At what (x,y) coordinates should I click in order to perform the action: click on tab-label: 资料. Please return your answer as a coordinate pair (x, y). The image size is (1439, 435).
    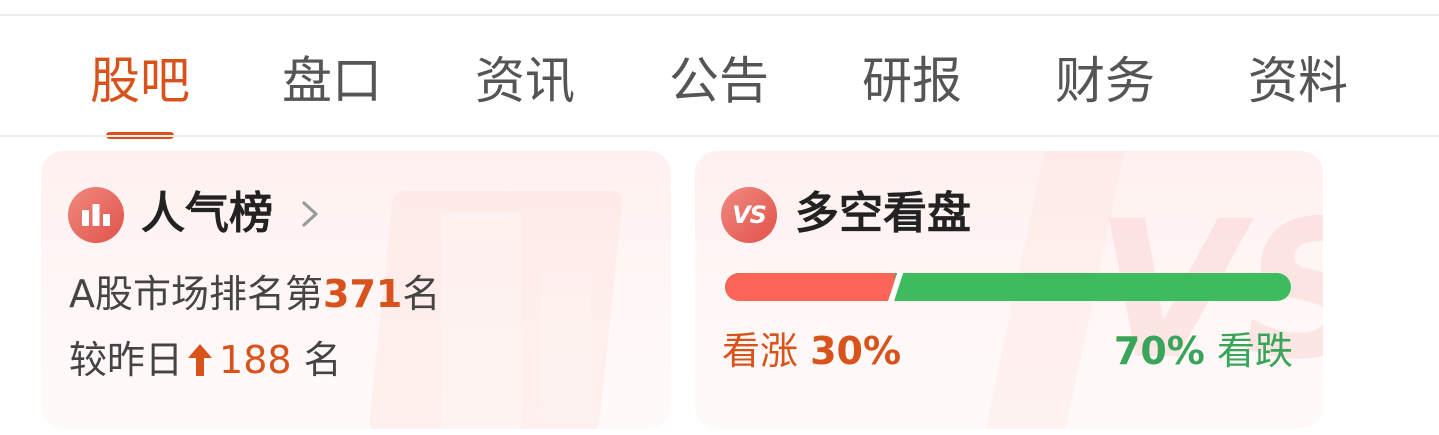
    Looking at the image, I should click on (1298, 81).